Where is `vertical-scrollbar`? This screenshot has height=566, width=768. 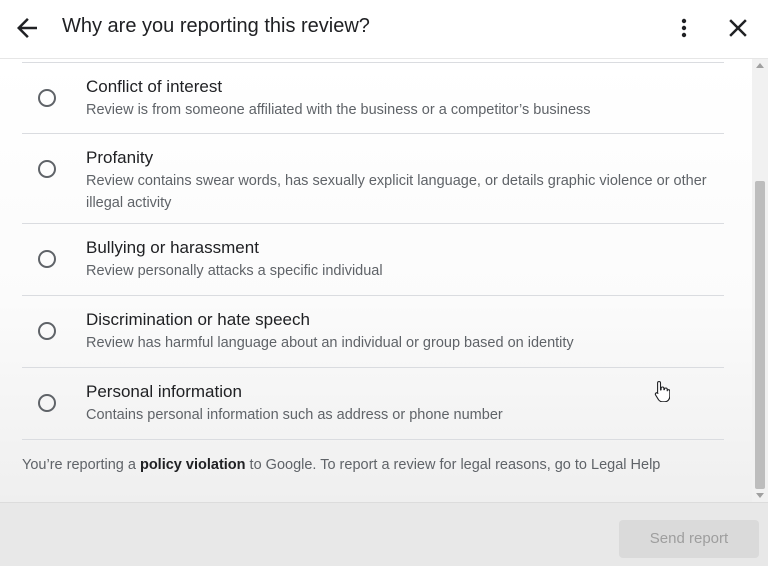 vertical-scrollbar is located at coordinates (760, 280).